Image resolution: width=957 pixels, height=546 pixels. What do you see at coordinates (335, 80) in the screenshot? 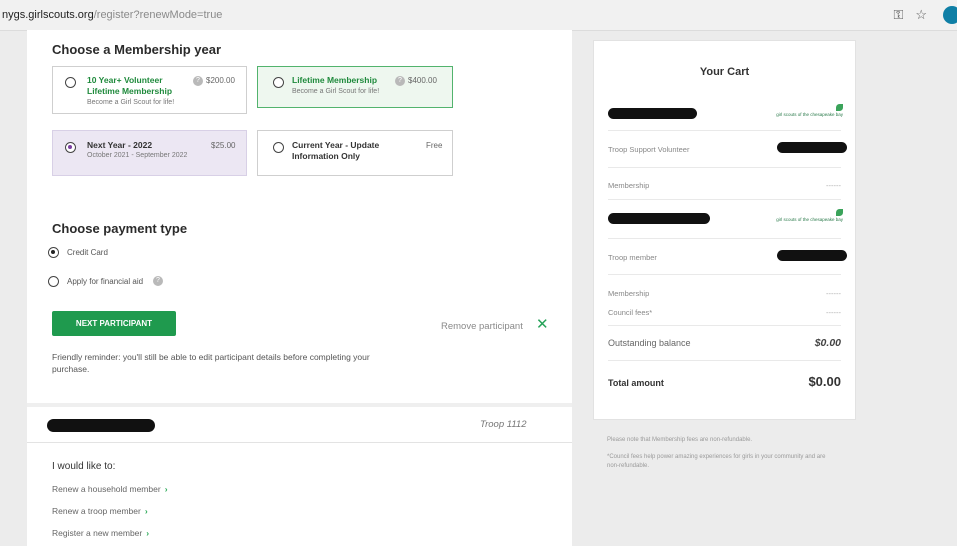
I see `option-title: Lifetime Membership` at bounding box center [335, 80].